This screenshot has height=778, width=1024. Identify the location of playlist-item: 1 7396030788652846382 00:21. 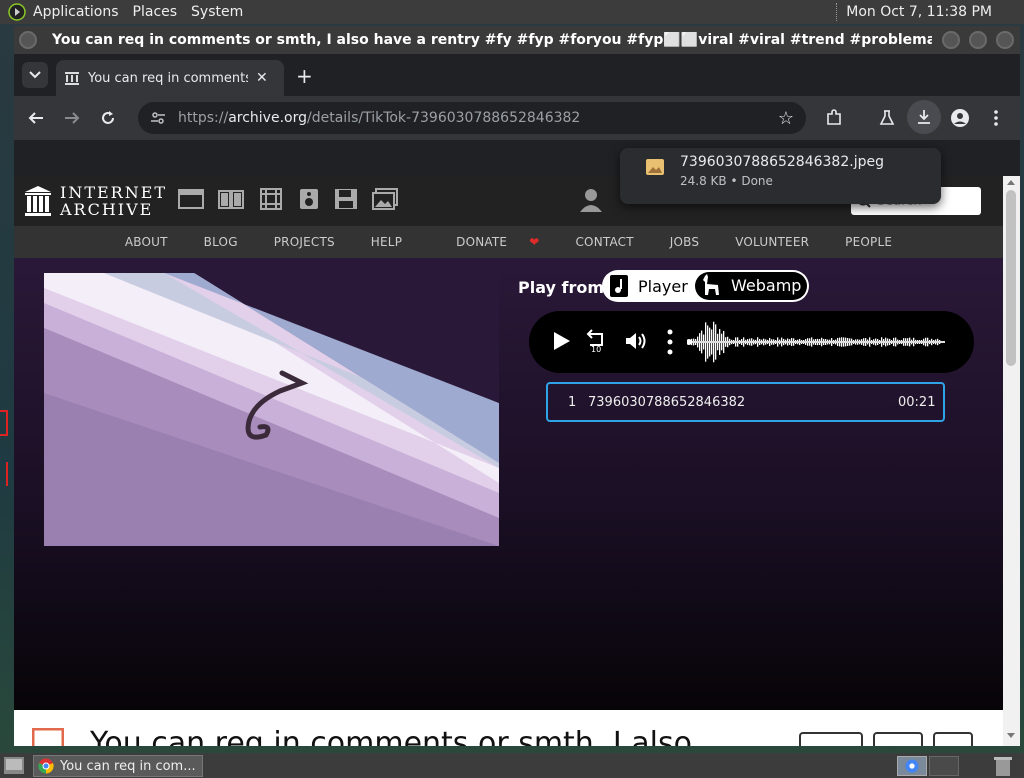
(745, 402).